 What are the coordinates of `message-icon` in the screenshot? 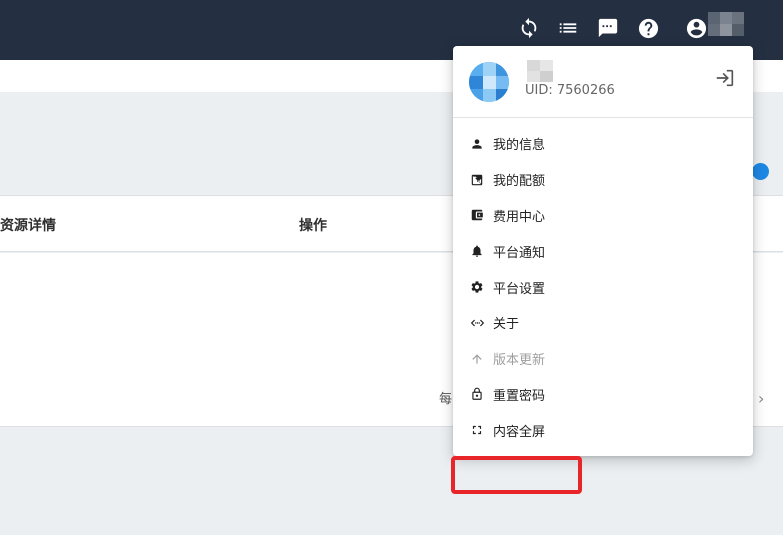 It's located at (608, 28).